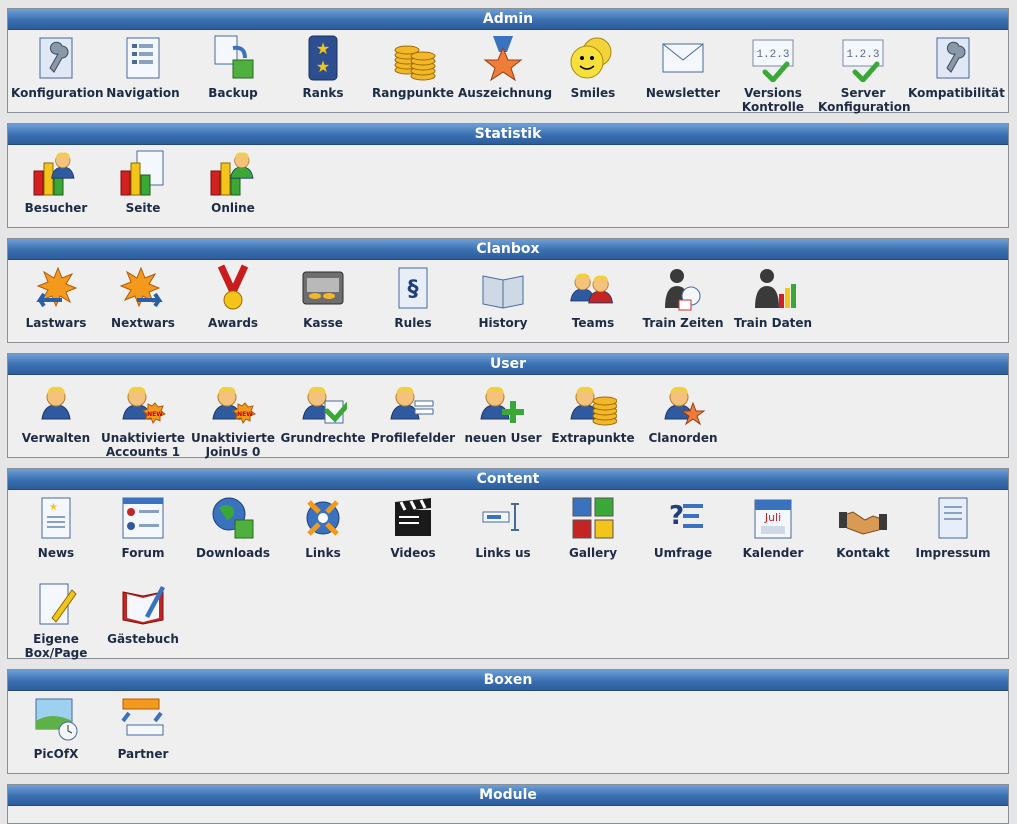 This screenshot has height=824, width=1017. Describe the element at coordinates (773, 100) in the screenshot. I see `menu-item-label: Versions Kontrolle` at that location.